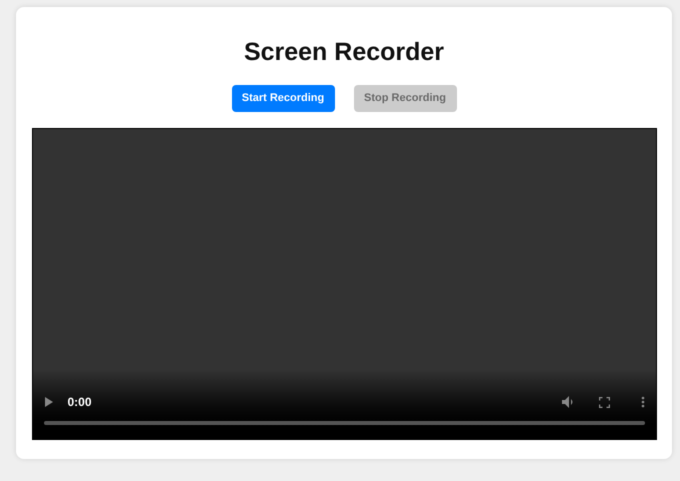  I want to click on page-title: Screen Recorder, so click(344, 52).